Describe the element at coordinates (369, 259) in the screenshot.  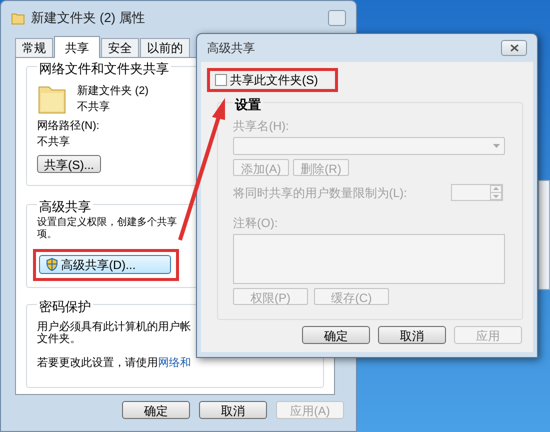
I see `comment-field` at that location.